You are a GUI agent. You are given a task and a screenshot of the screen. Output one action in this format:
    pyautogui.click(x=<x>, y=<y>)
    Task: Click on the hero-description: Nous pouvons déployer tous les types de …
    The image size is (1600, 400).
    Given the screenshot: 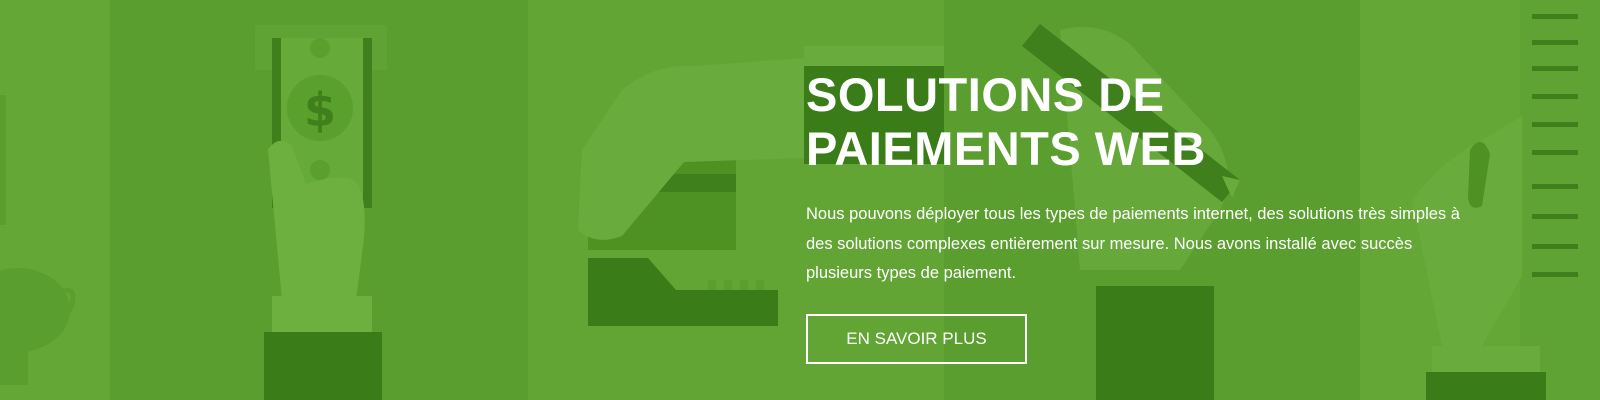 What is the action you would take?
    pyautogui.click(x=1133, y=243)
    